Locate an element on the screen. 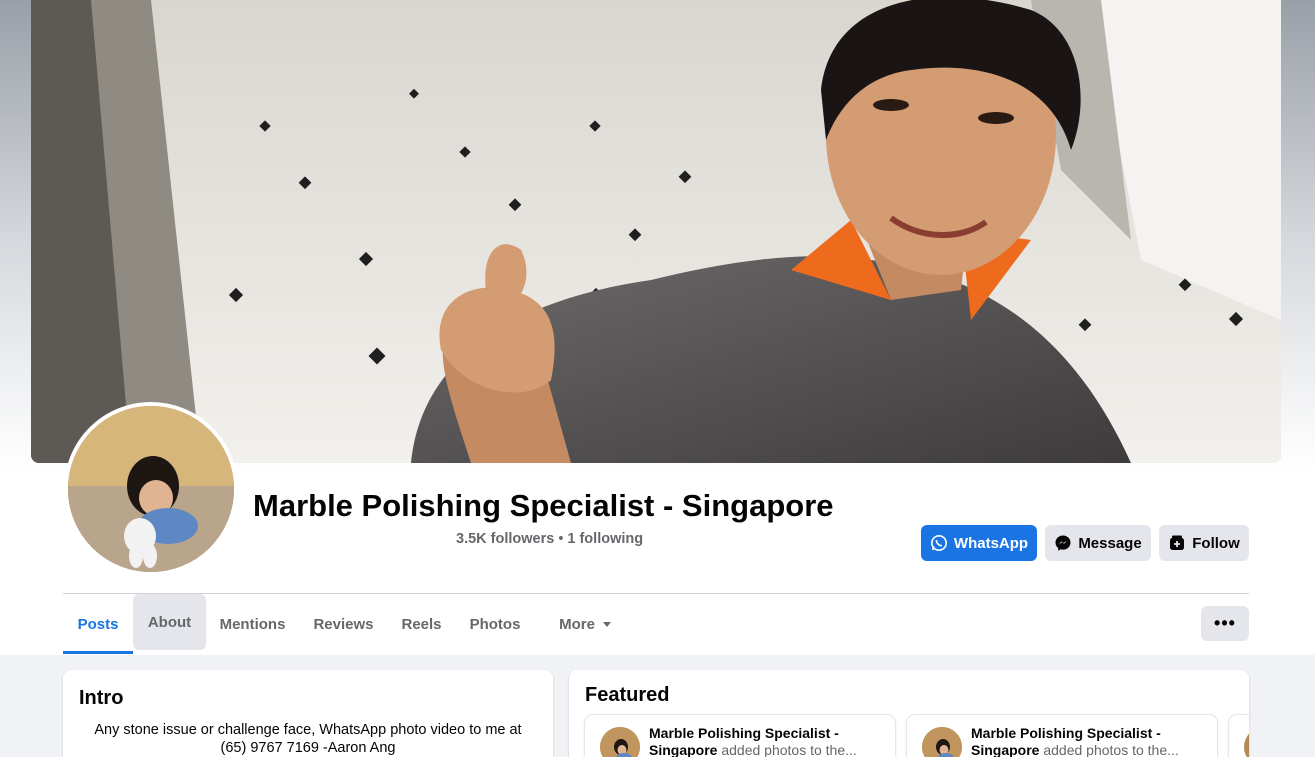 The height and width of the screenshot is (757, 1315). whatsapp-label: WhatsApp is located at coordinates (991, 543).